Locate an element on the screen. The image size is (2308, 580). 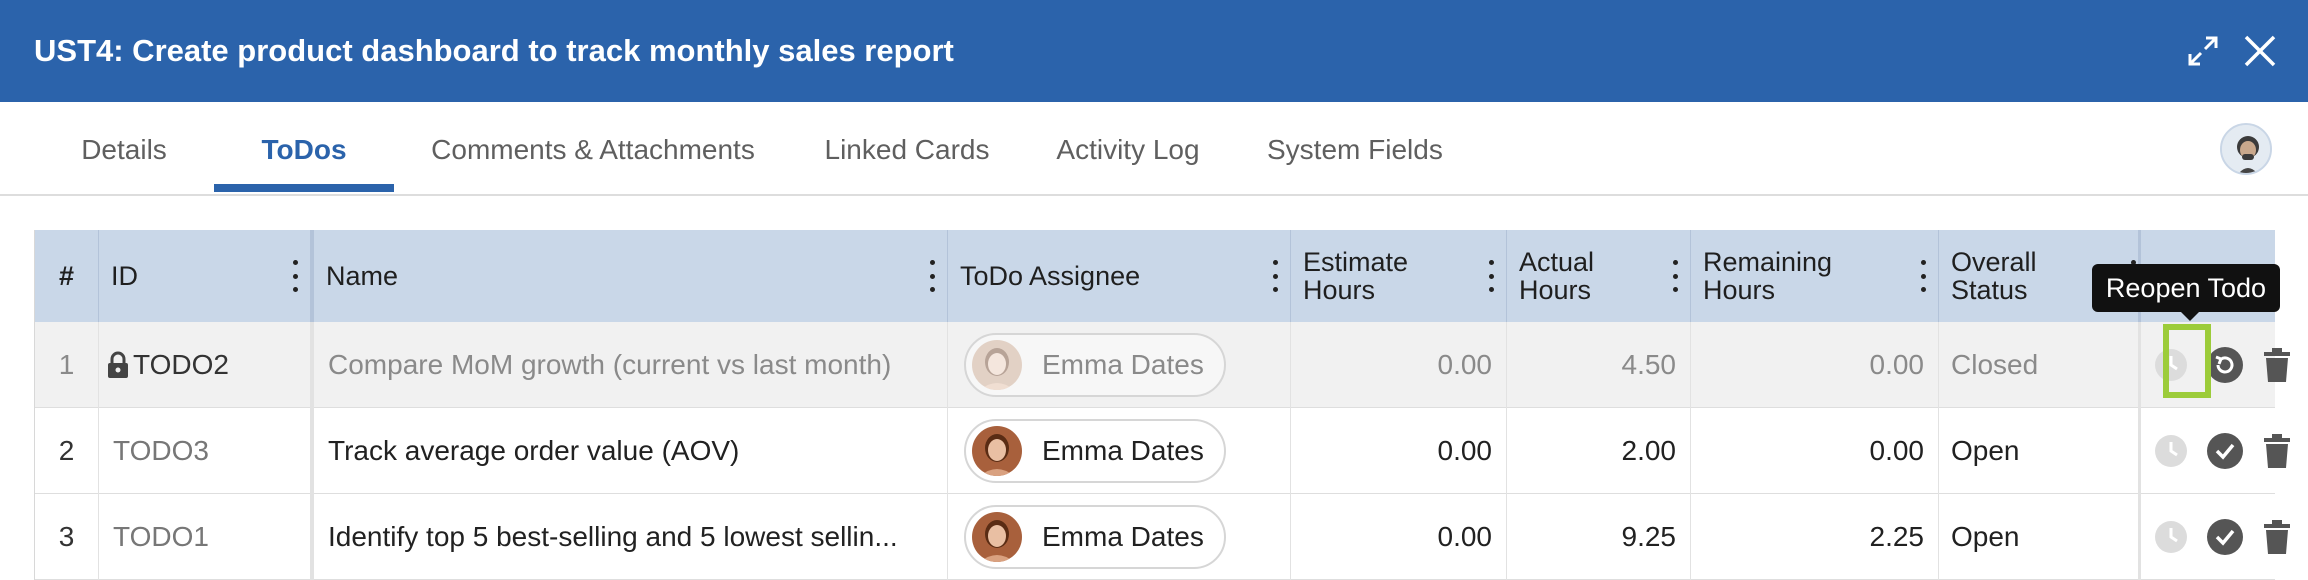
tab-details: Details is located at coordinates (124, 148).